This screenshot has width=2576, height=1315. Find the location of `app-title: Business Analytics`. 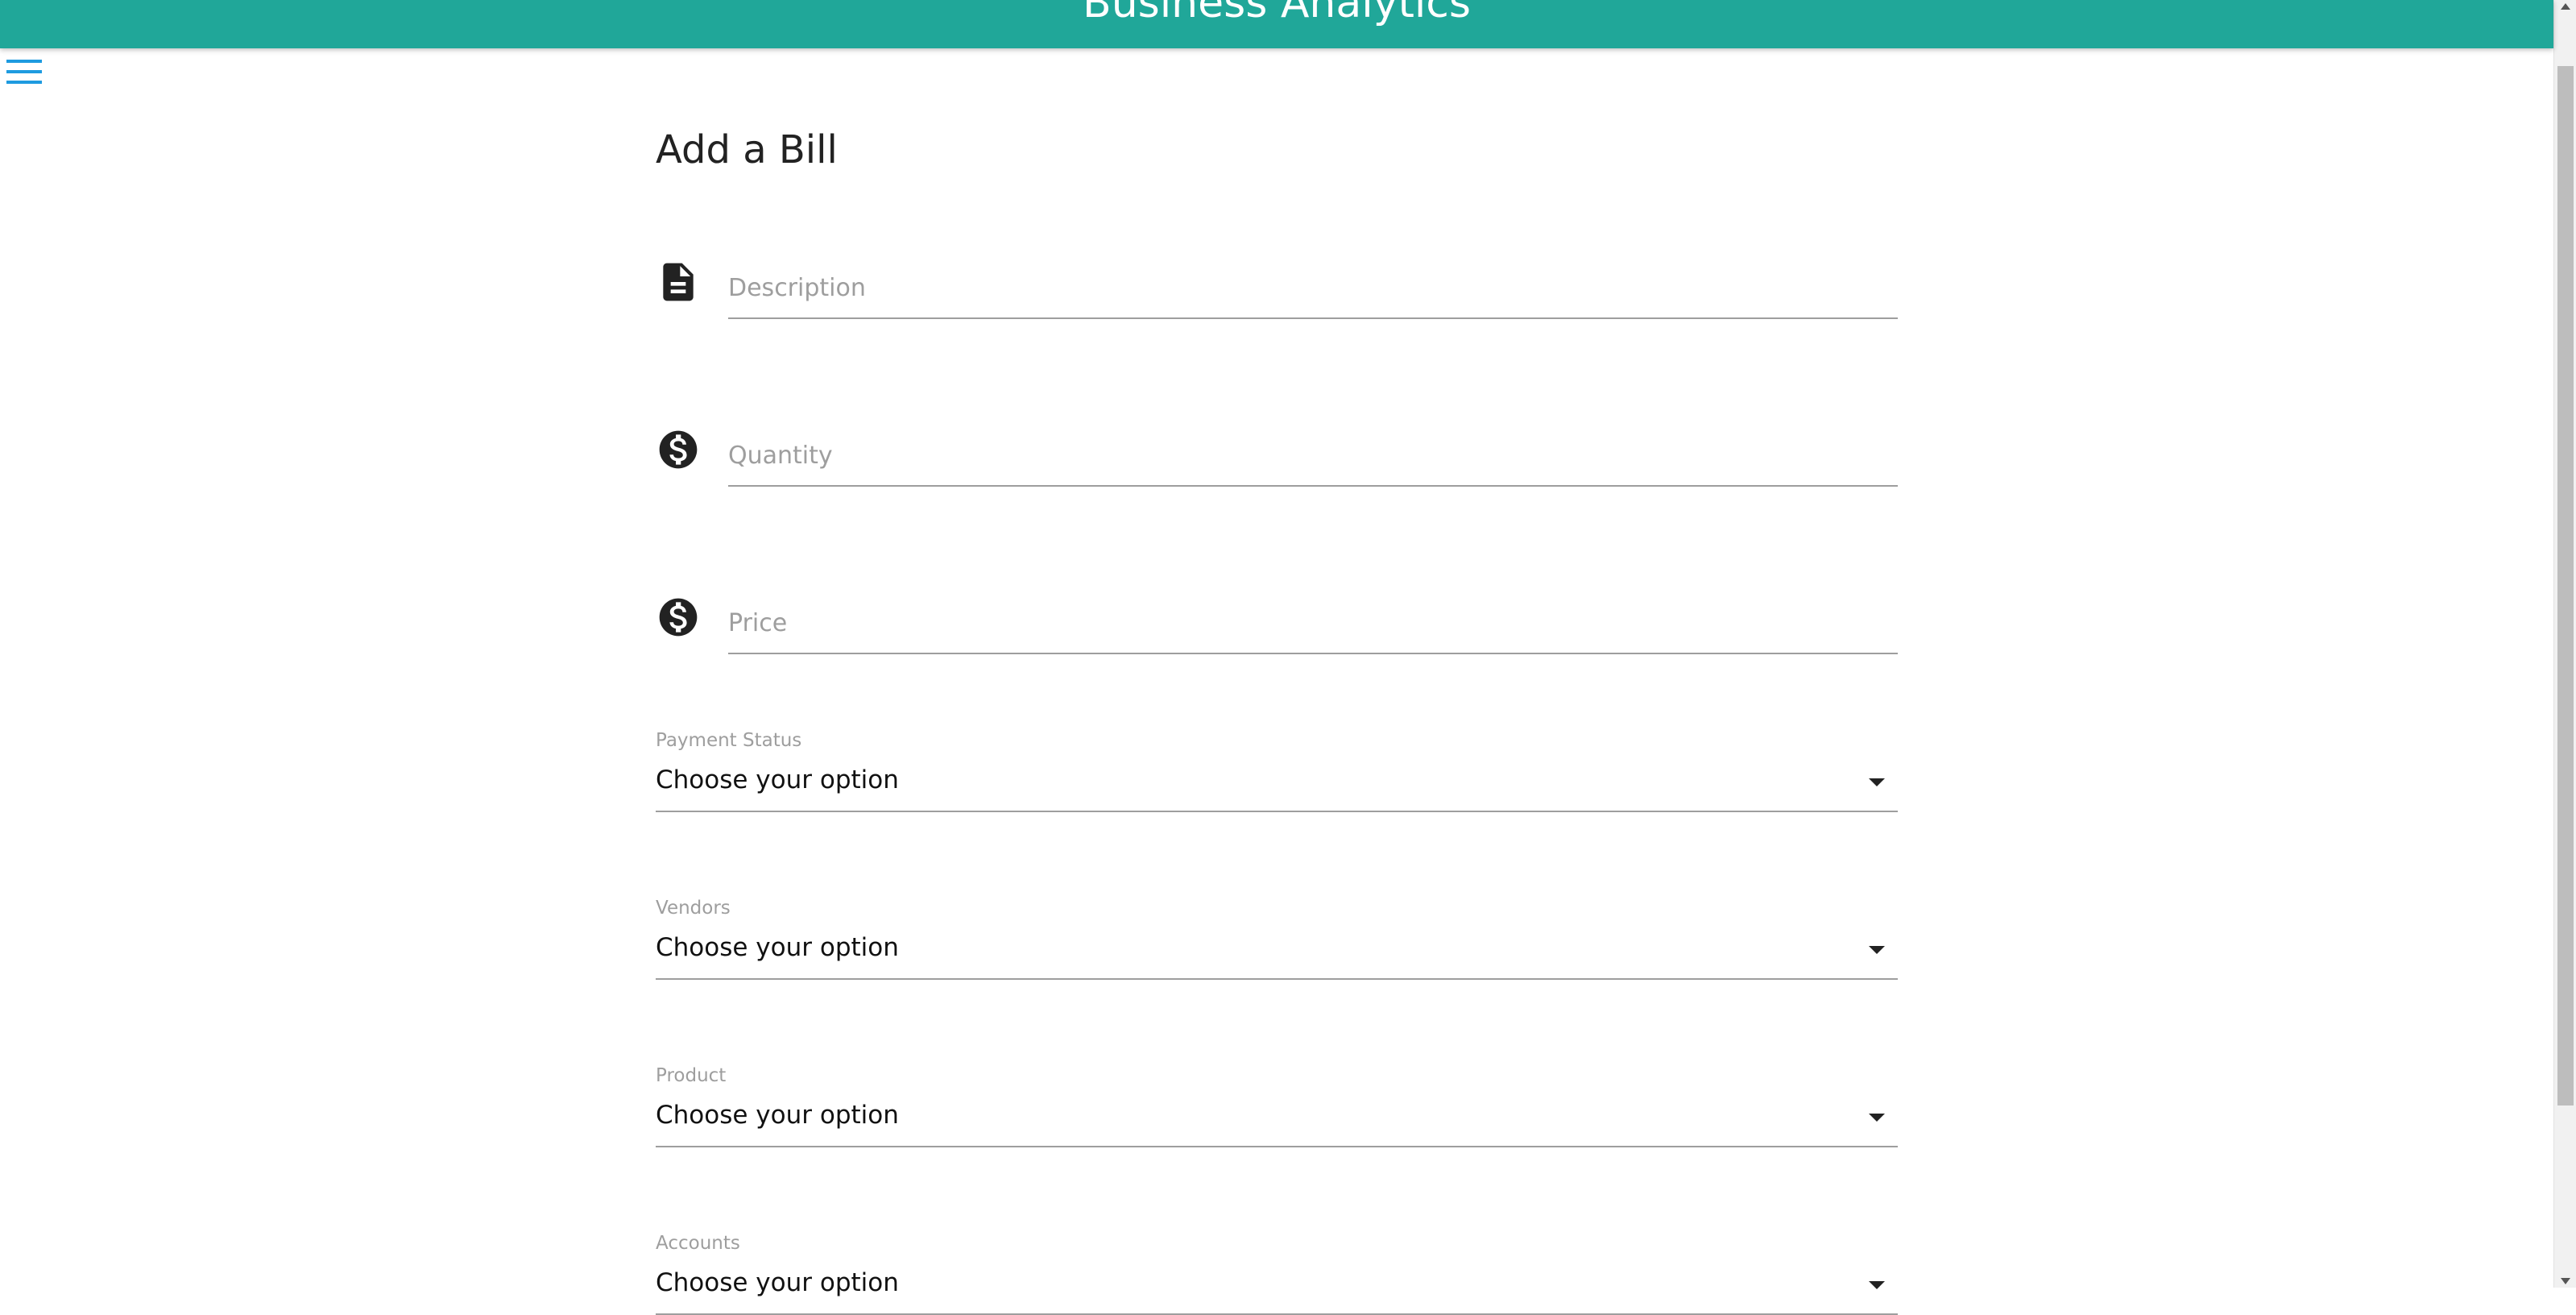

app-title: Business Analytics is located at coordinates (1277, 14).